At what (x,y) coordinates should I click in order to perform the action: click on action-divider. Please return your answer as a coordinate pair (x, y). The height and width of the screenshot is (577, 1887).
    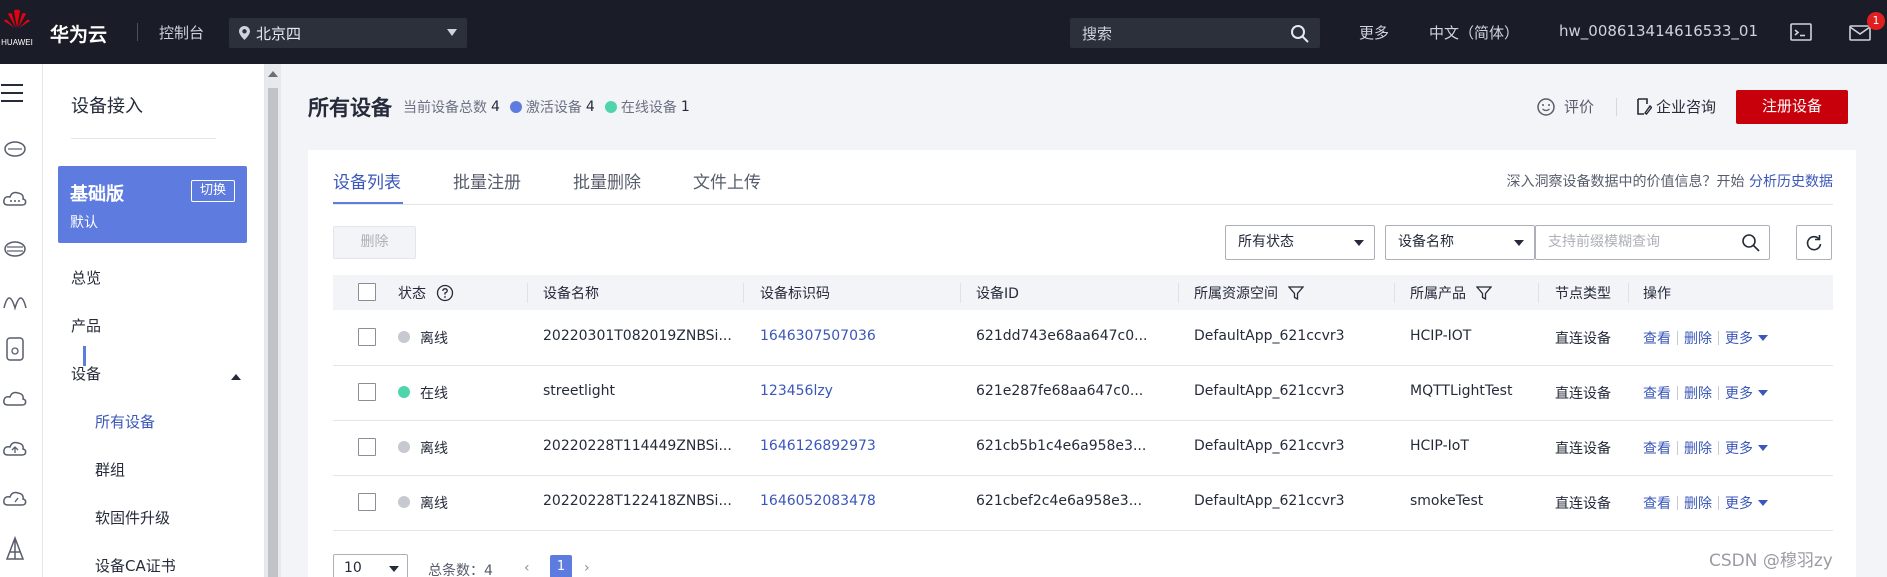
    Looking at the image, I should click on (1677, 338).